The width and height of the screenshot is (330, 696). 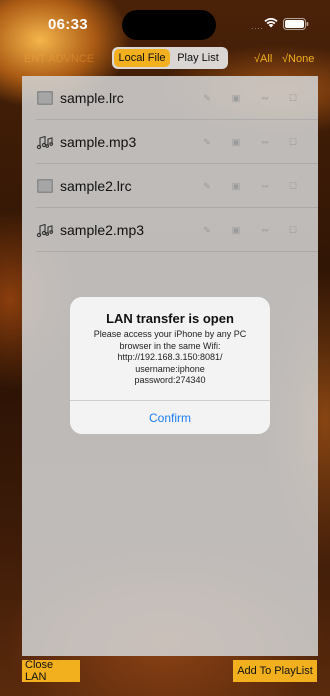 What do you see at coordinates (98, 142) in the screenshot?
I see `file-name: sample.mp3` at bounding box center [98, 142].